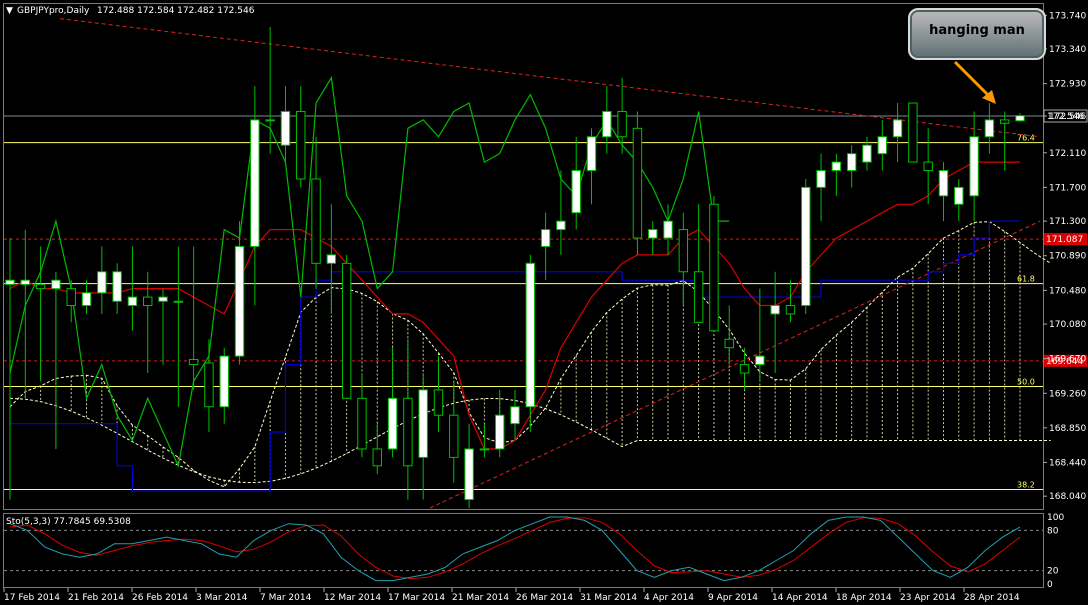 This screenshot has height=605, width=1088. I want to click on date-label: 3 Mar 2014, so click(222, 598).